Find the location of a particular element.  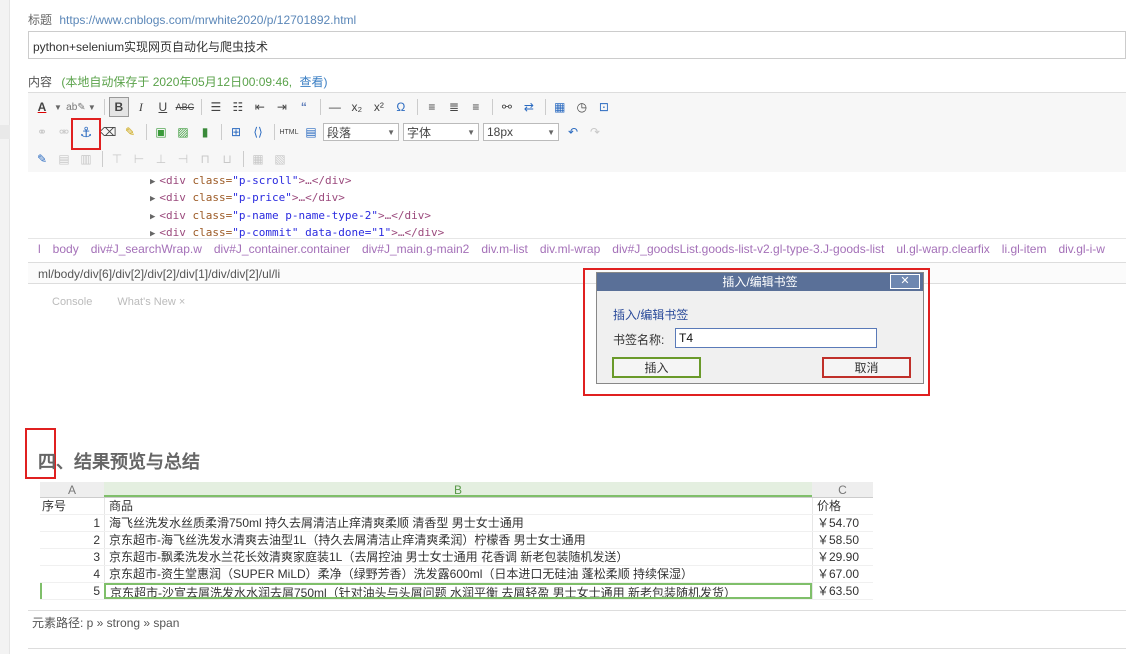

table-delete-icon: ▤ is located at coordinates (64, 159).